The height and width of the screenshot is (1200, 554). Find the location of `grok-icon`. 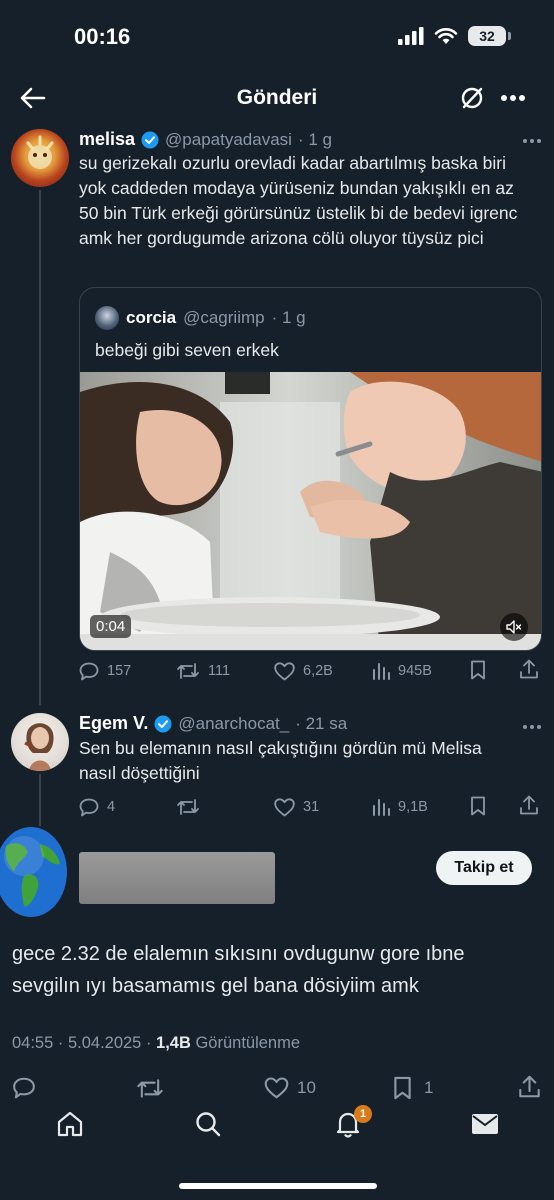

grok-icon is located at coordinates (472, 98).